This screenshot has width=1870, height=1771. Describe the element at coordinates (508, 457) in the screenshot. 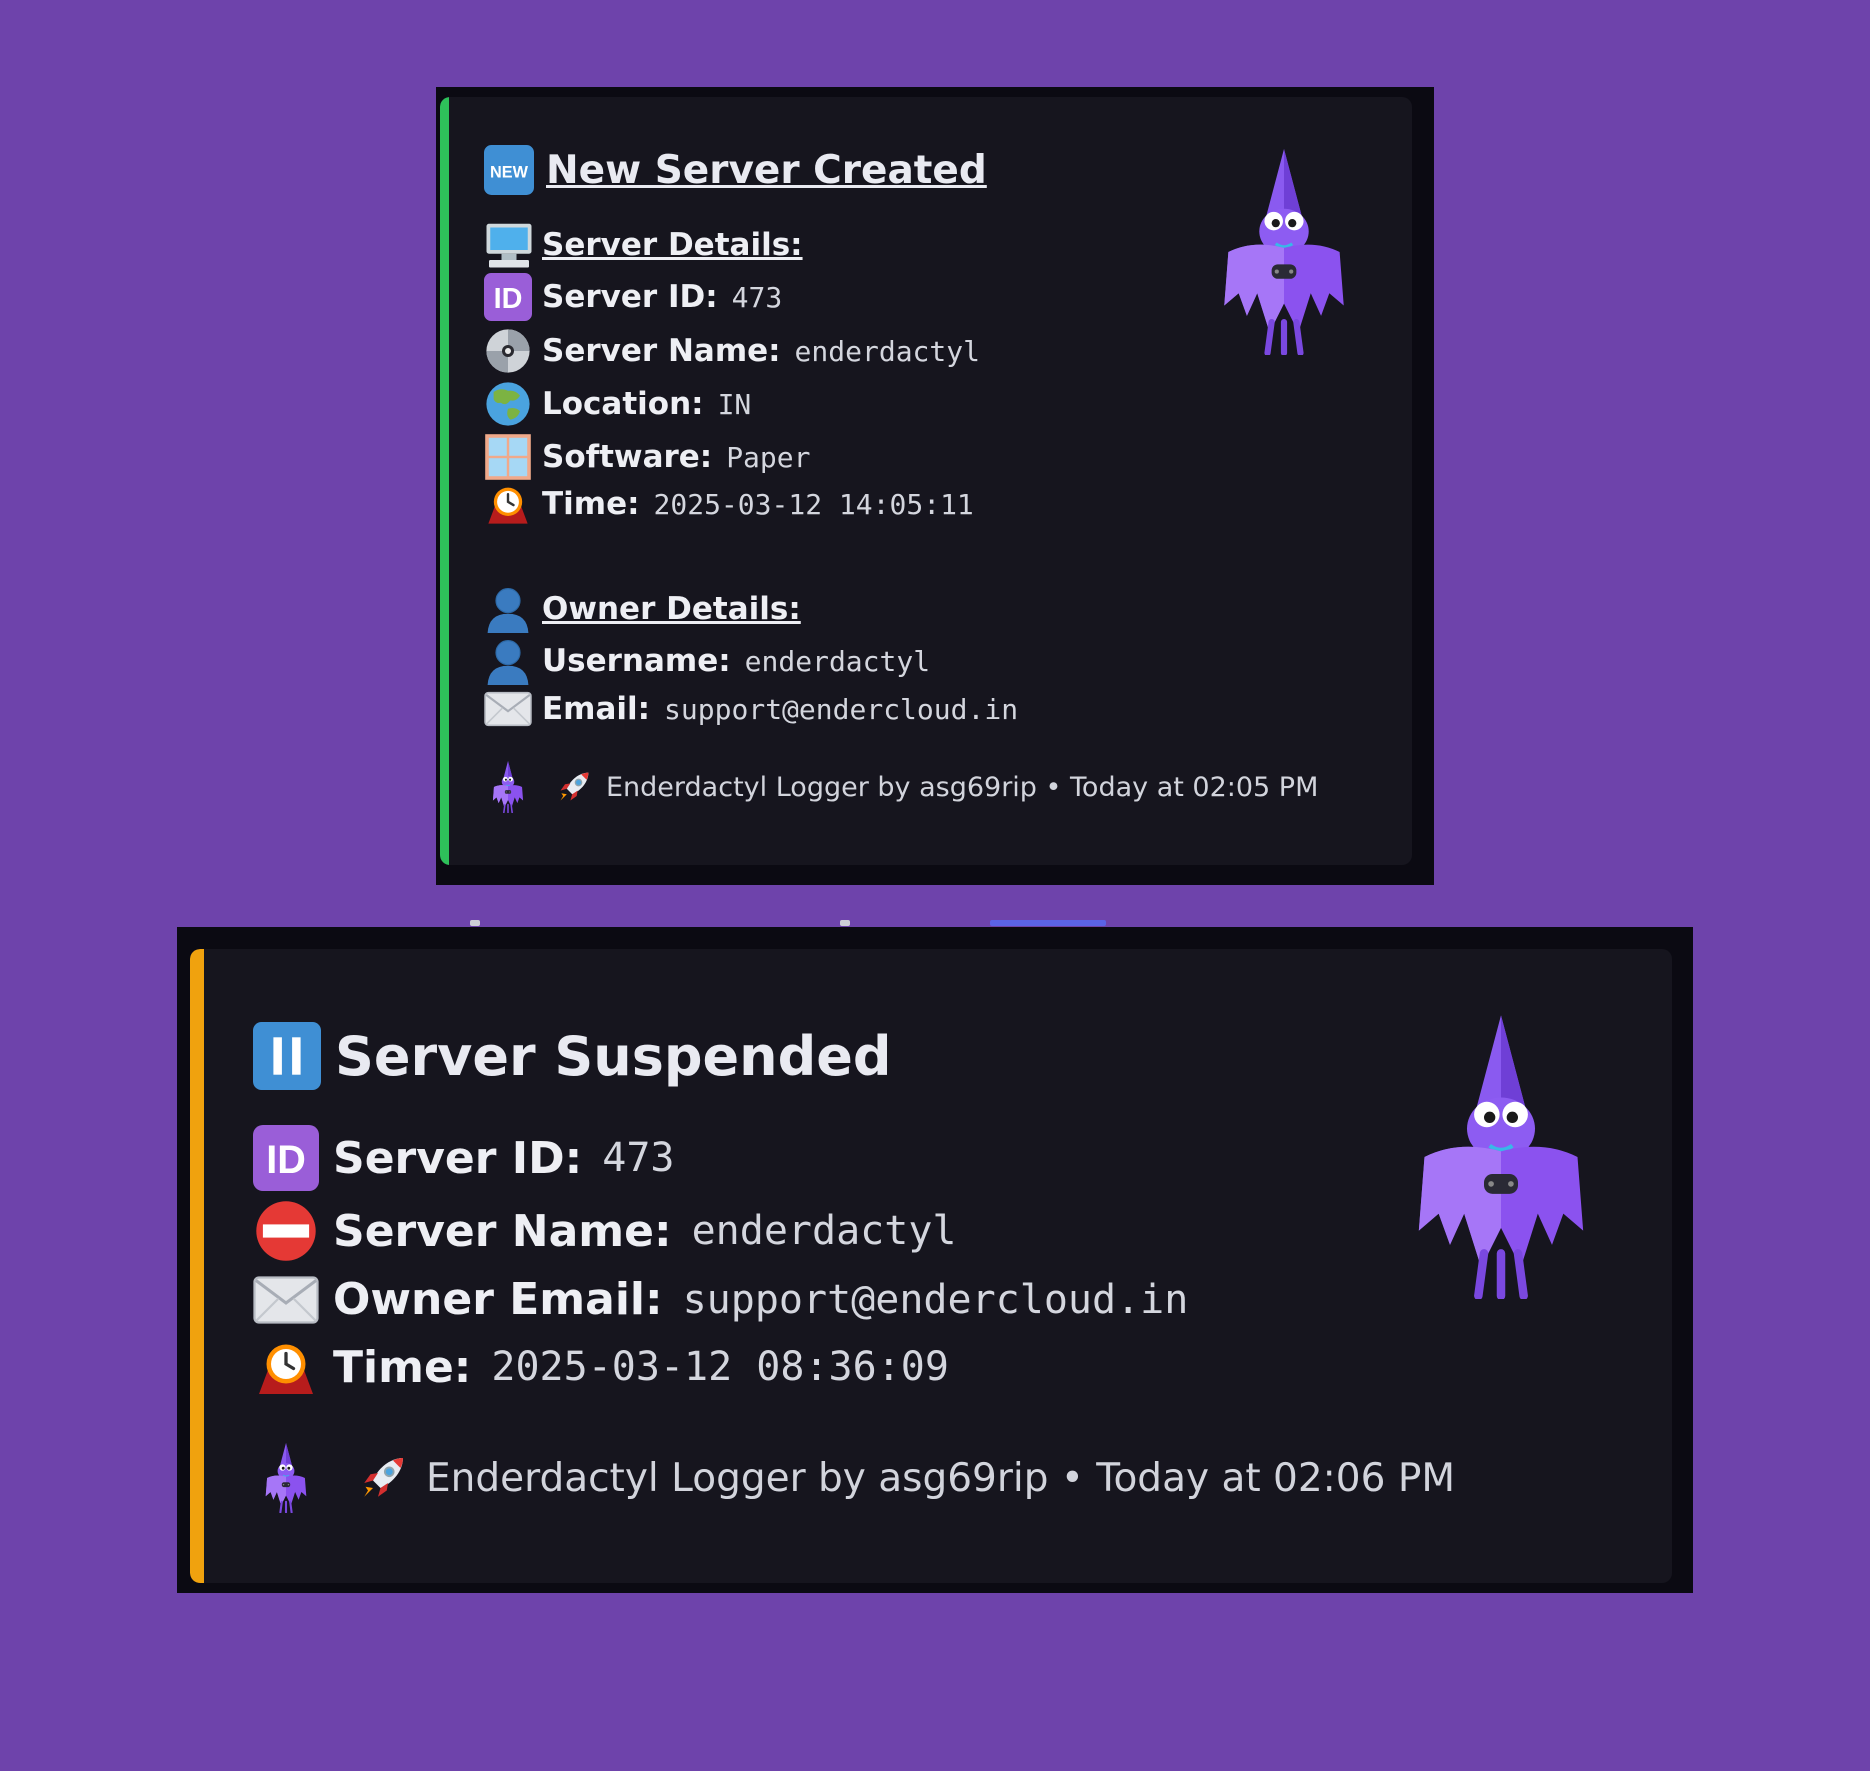

I see `window-icon` at that location.